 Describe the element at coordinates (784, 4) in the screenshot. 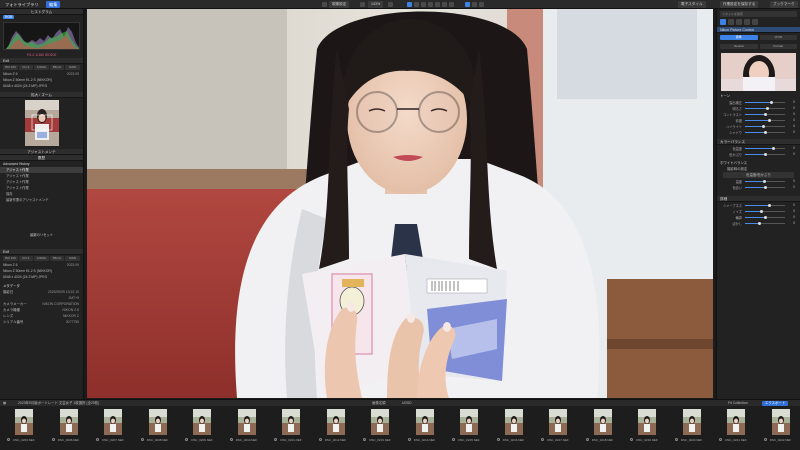

I see `bookmark-button: ブックマーク` at that location.